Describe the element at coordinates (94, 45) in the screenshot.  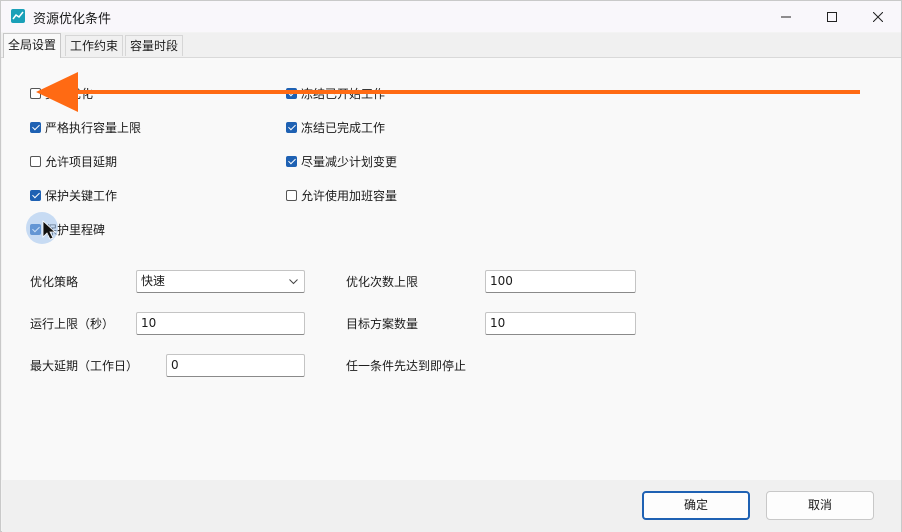
I see `tab-work-constraints: 工作约束` at that location.